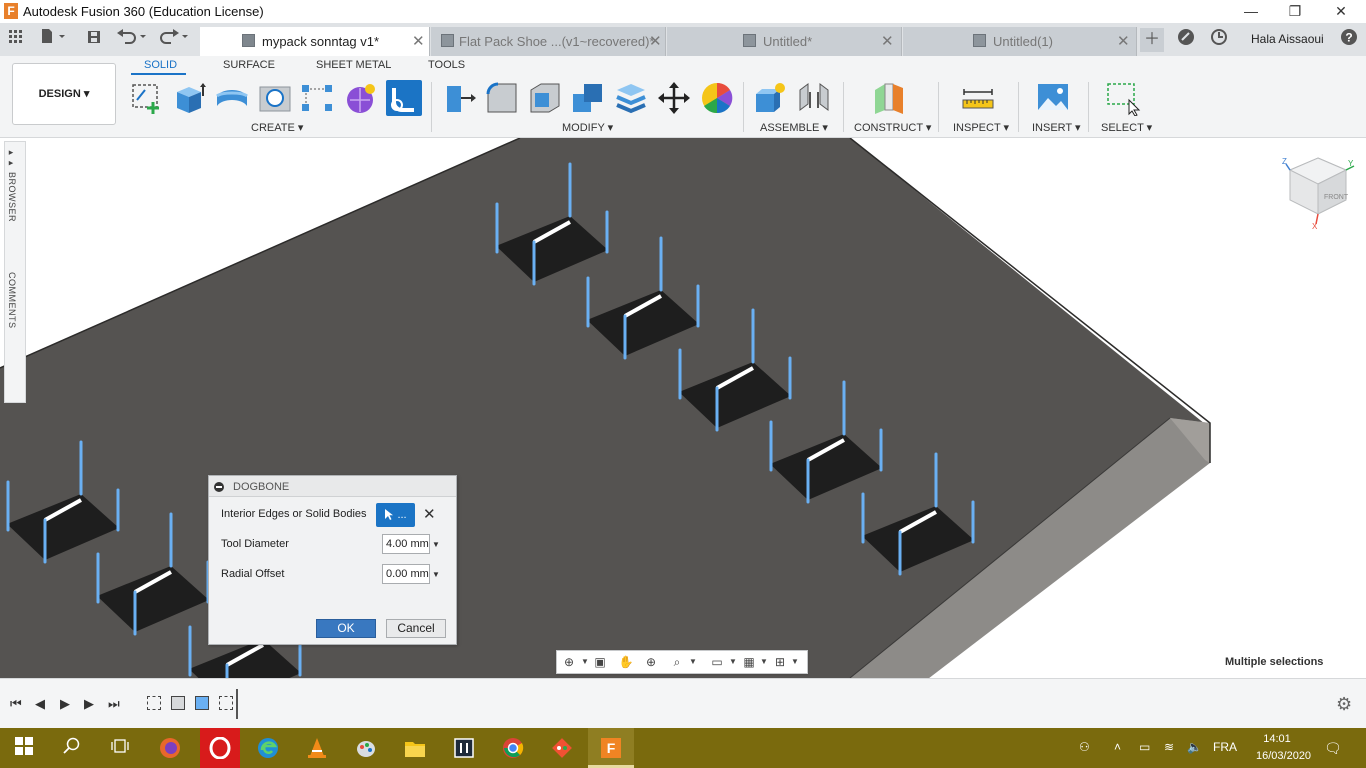  Describe the element at coordinates (600, 662) in the screenshot. I see `look-at-icon: ▣` at that location.